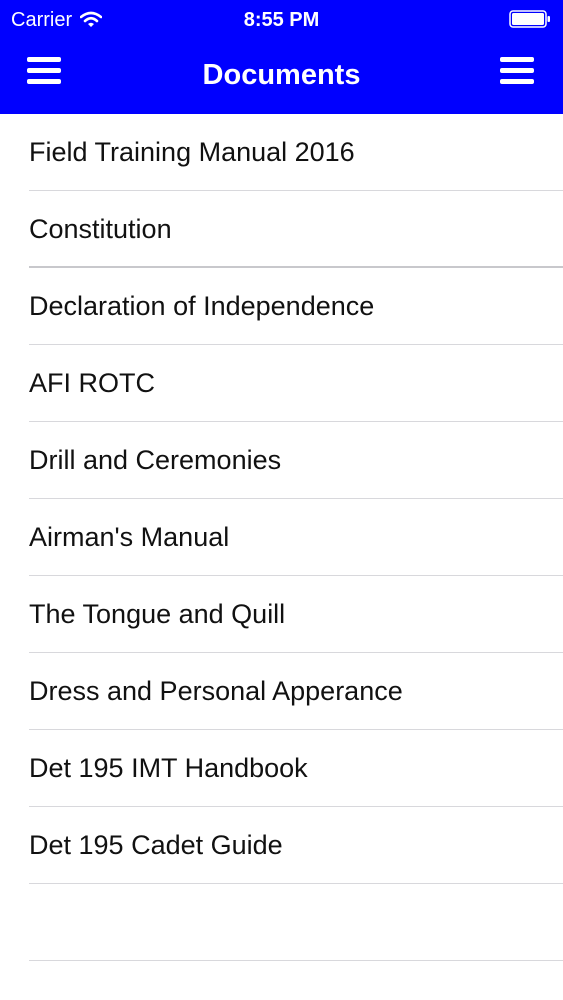 Image resolution: width=563 pixels, height=1000 pixels. Describe the element at coordinates (216, 691) in the screenshot. I see `document-title: Dress and Personal Apperance` at that location.